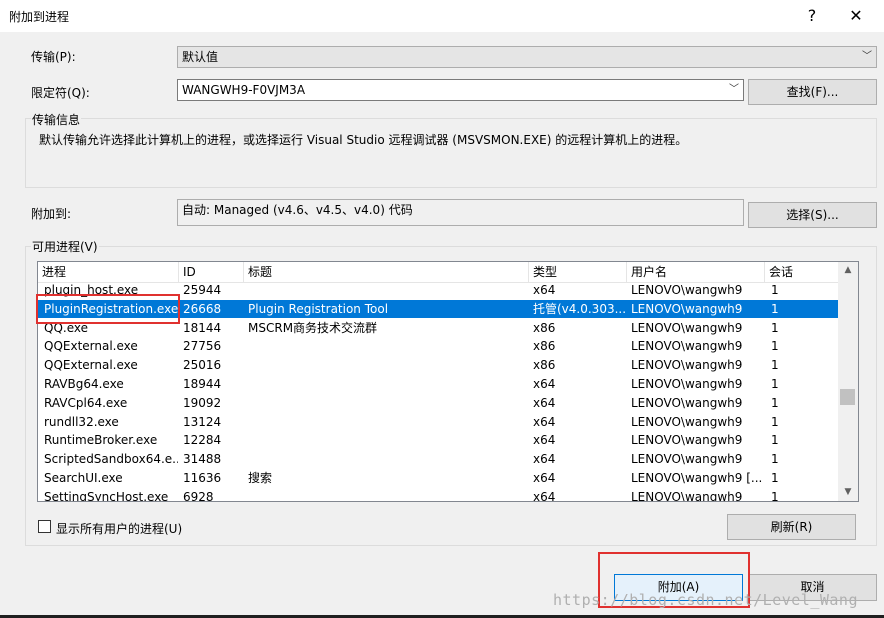 The image size is (884, 618). What do you see at coordinates (53, 57) in the screenshot?
I see `transport-label: 传输(P):` at bounding box center [53, 57].